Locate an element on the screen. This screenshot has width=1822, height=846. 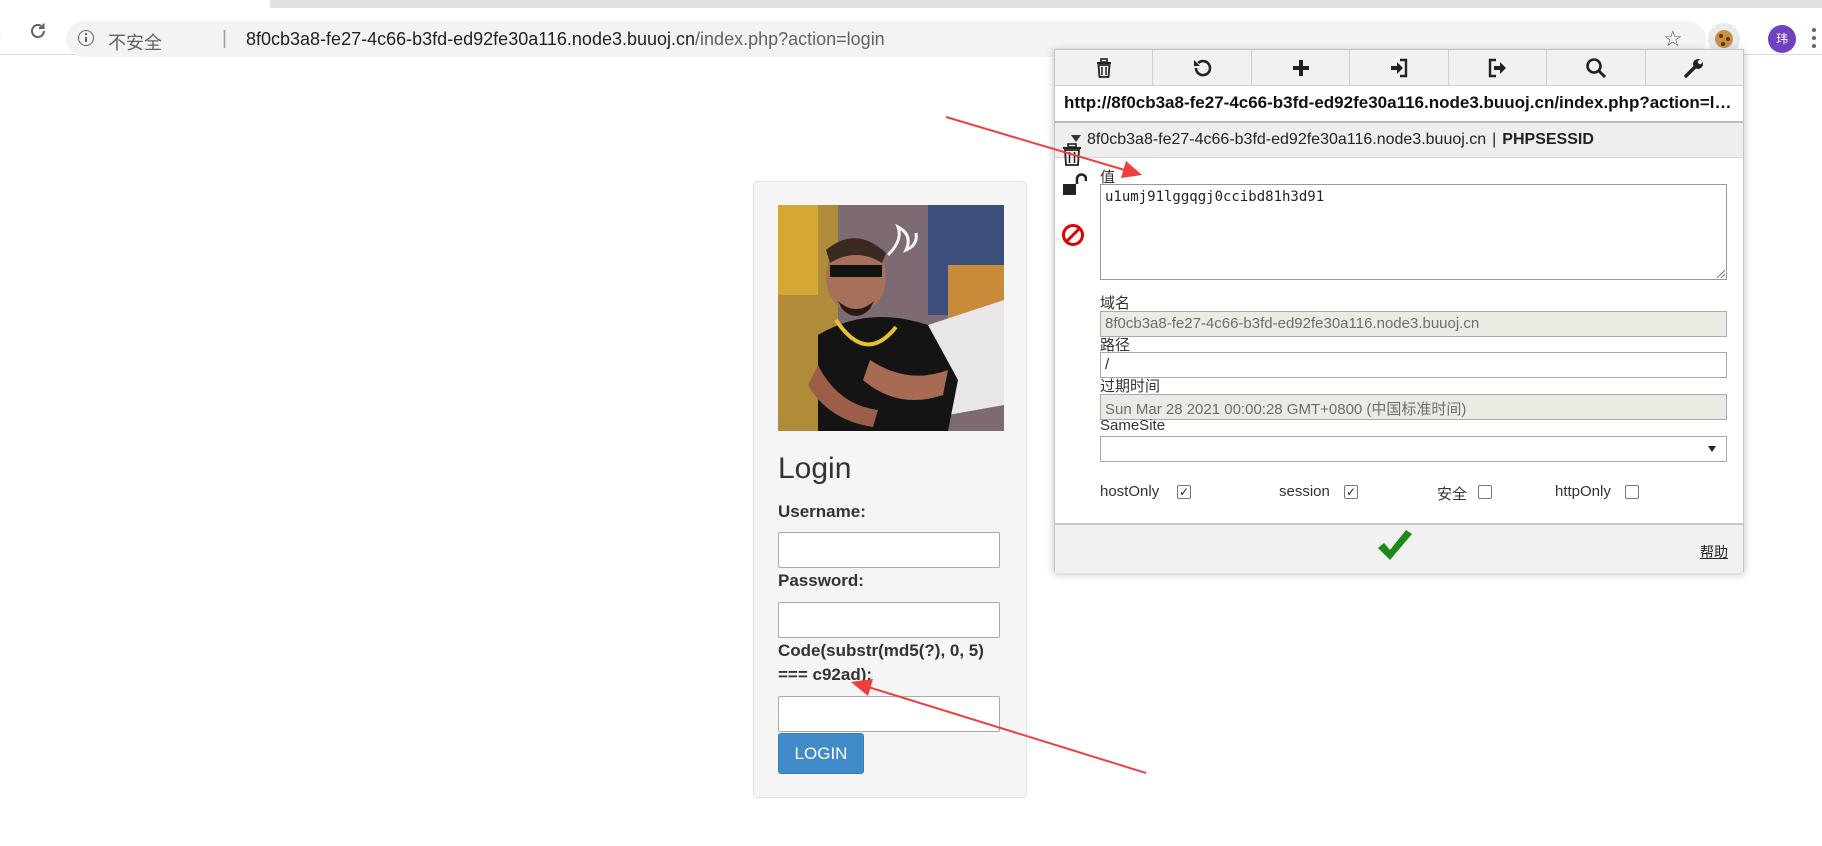
expires-label: 过期时间 is located at coordinates (1130, 386).